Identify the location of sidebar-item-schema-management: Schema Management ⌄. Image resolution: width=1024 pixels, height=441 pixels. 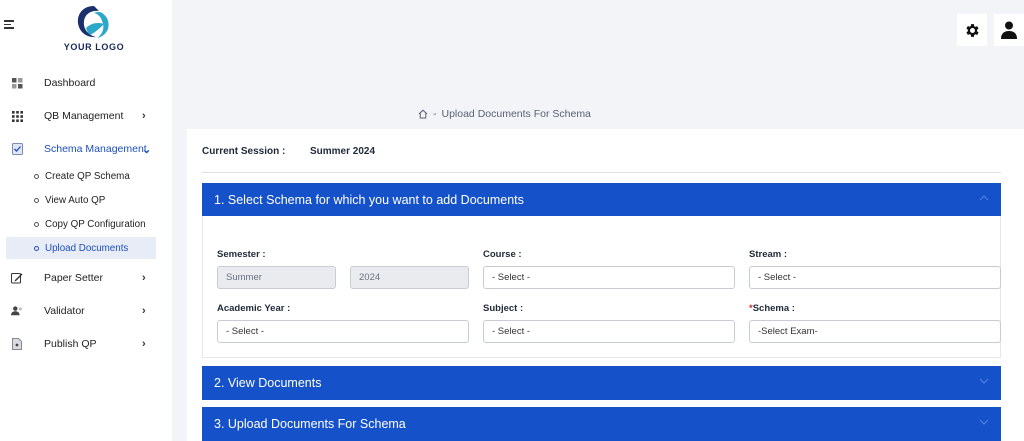
(86, 149).